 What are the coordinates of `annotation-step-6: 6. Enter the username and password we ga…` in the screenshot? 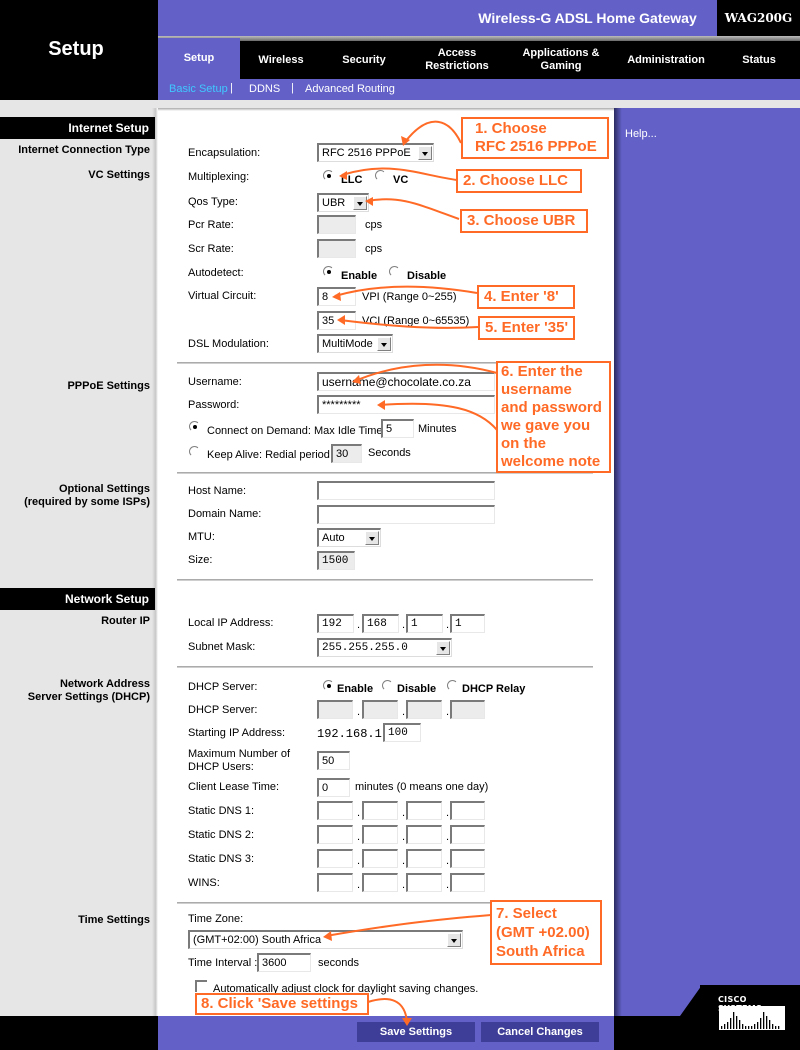 It's located at (553, 417).